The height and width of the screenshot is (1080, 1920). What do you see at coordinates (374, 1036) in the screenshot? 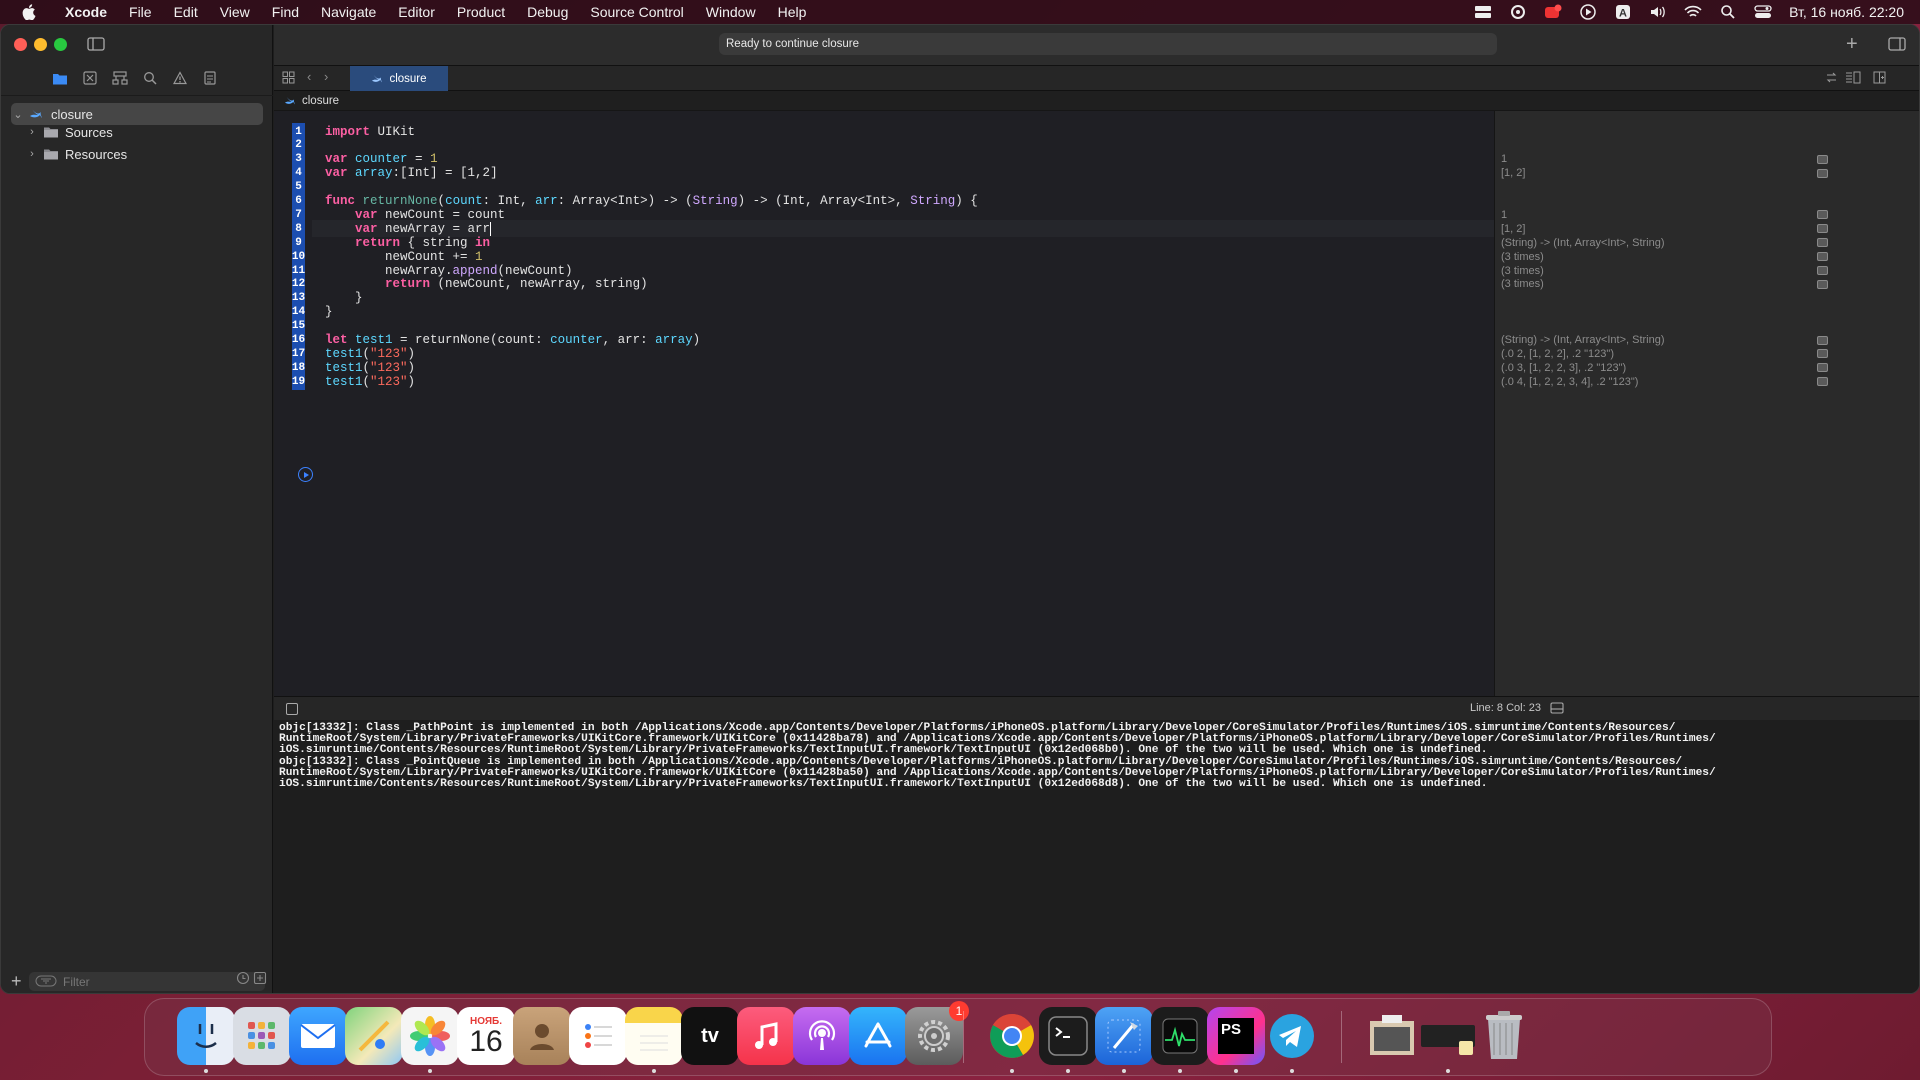
I see `dock-maps-icon` at bounding box center [374, 1036].